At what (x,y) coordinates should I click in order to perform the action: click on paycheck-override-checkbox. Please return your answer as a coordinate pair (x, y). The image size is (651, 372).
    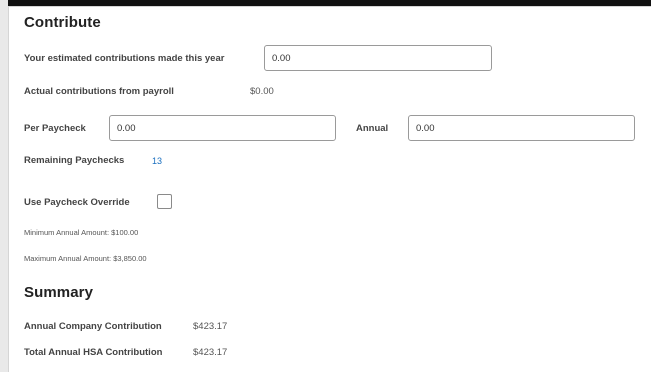
    Looking at the image, I should click on (164, 201).